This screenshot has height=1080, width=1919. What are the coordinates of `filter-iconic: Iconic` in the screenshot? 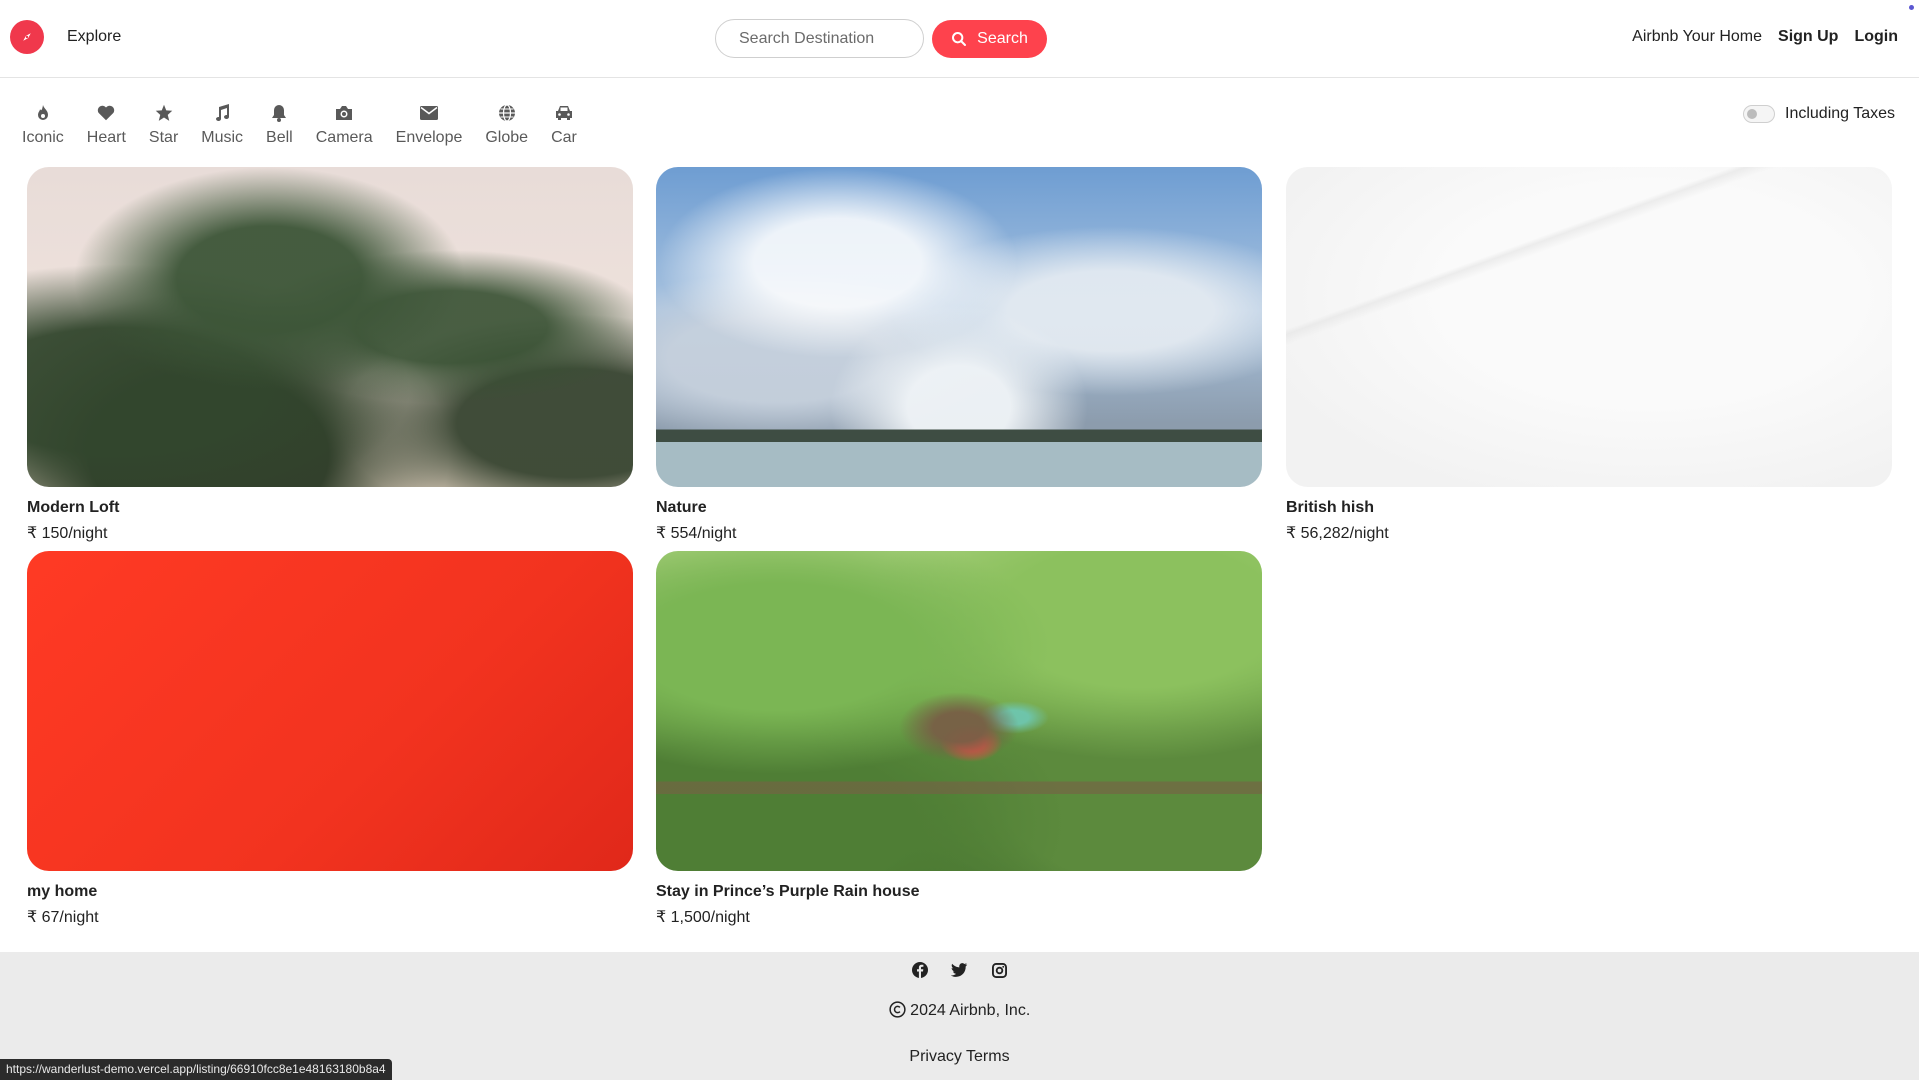 It's located at (43, 125).